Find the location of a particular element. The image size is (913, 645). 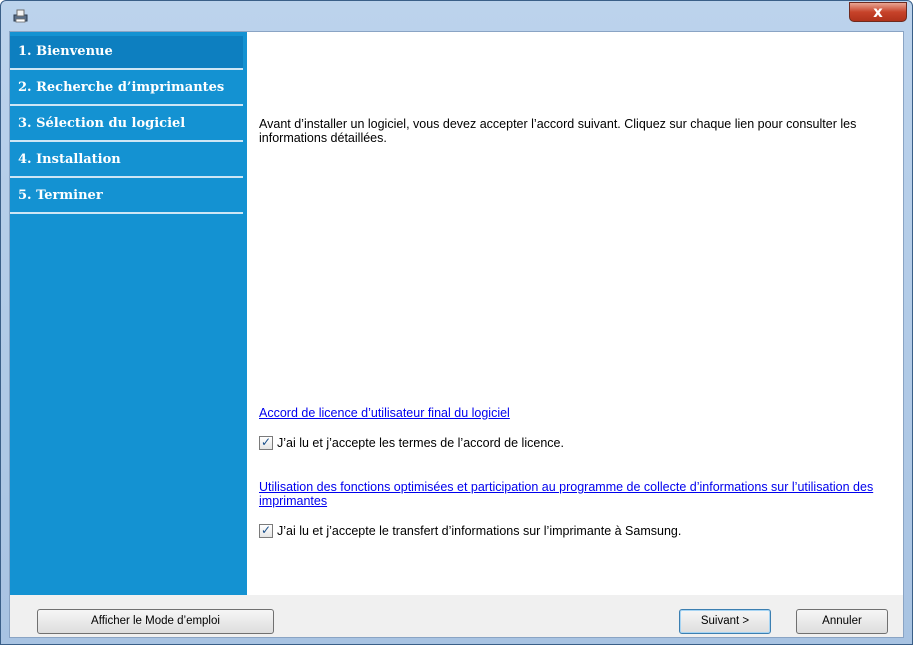

license-checkbox: ✓ is located at coordinates (266, 442).